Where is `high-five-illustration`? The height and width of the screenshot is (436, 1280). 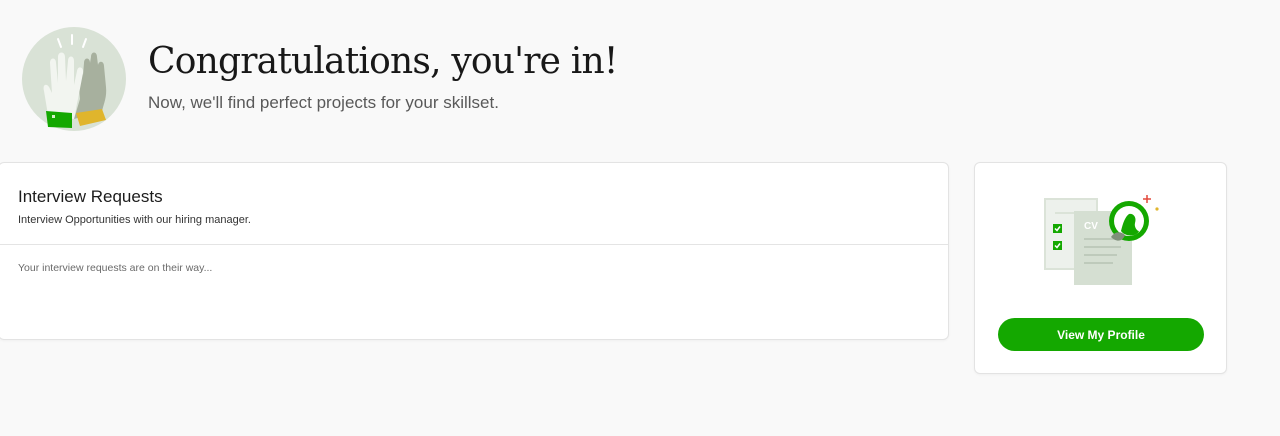
high-five-illustration is located at coordinates (74, 79).